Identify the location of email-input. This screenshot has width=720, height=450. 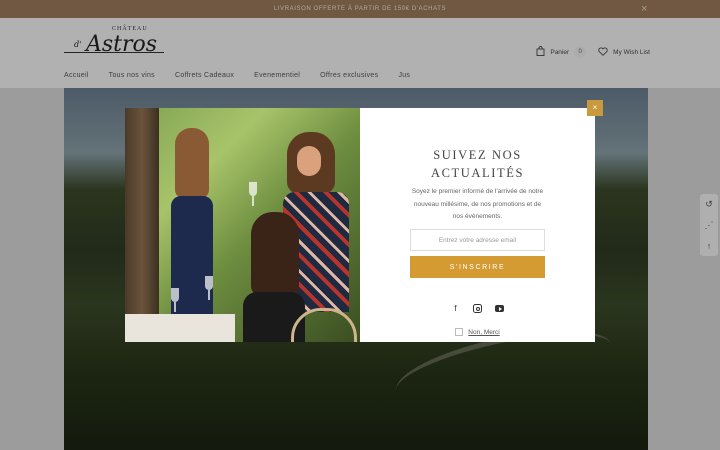
(477, 240).